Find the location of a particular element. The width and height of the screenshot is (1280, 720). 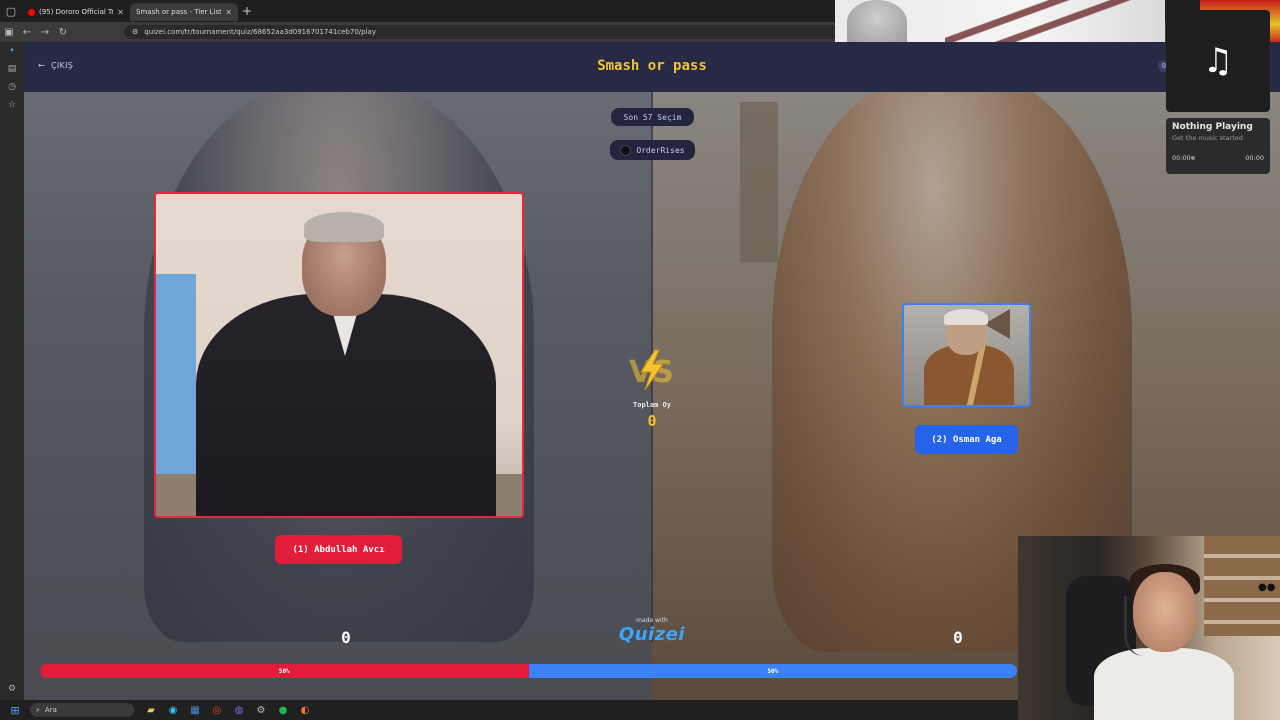

search-icon: ⌕ is located at coordinates (38, 709).